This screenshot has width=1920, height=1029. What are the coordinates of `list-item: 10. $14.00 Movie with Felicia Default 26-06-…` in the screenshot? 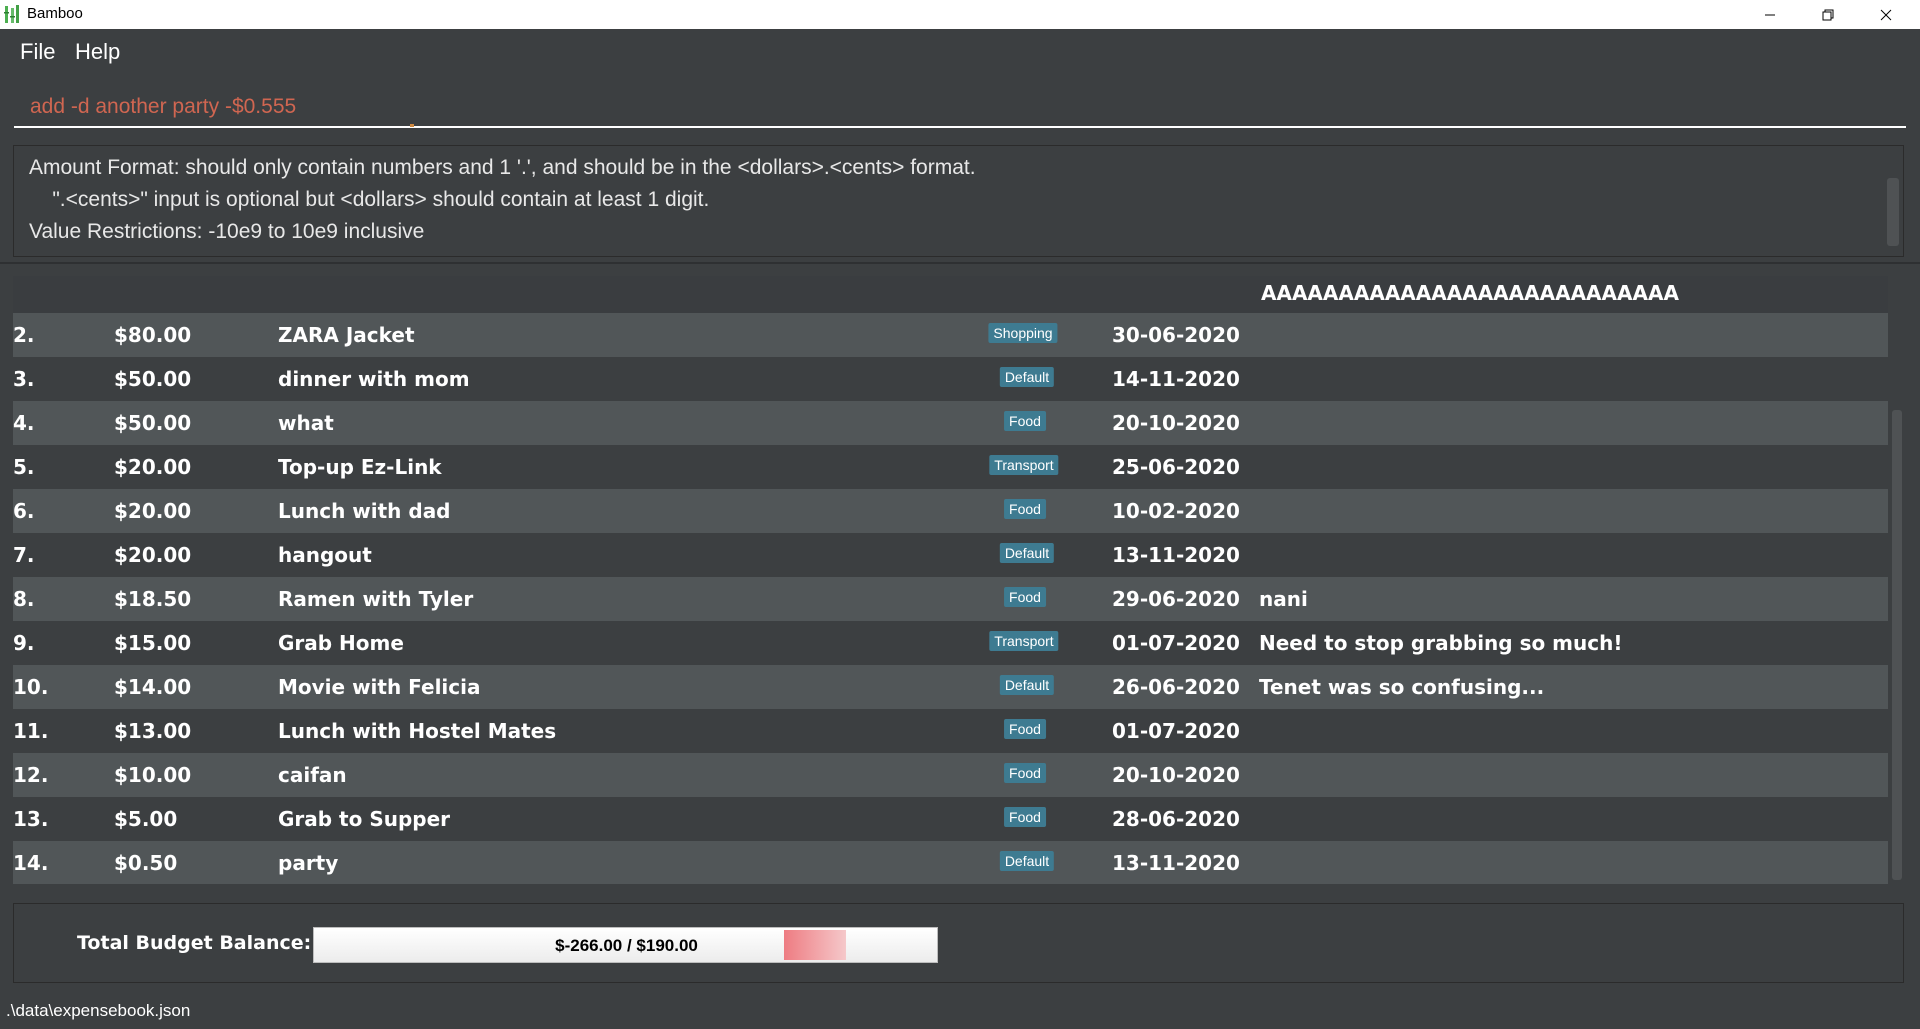 It's located at (950, 687).